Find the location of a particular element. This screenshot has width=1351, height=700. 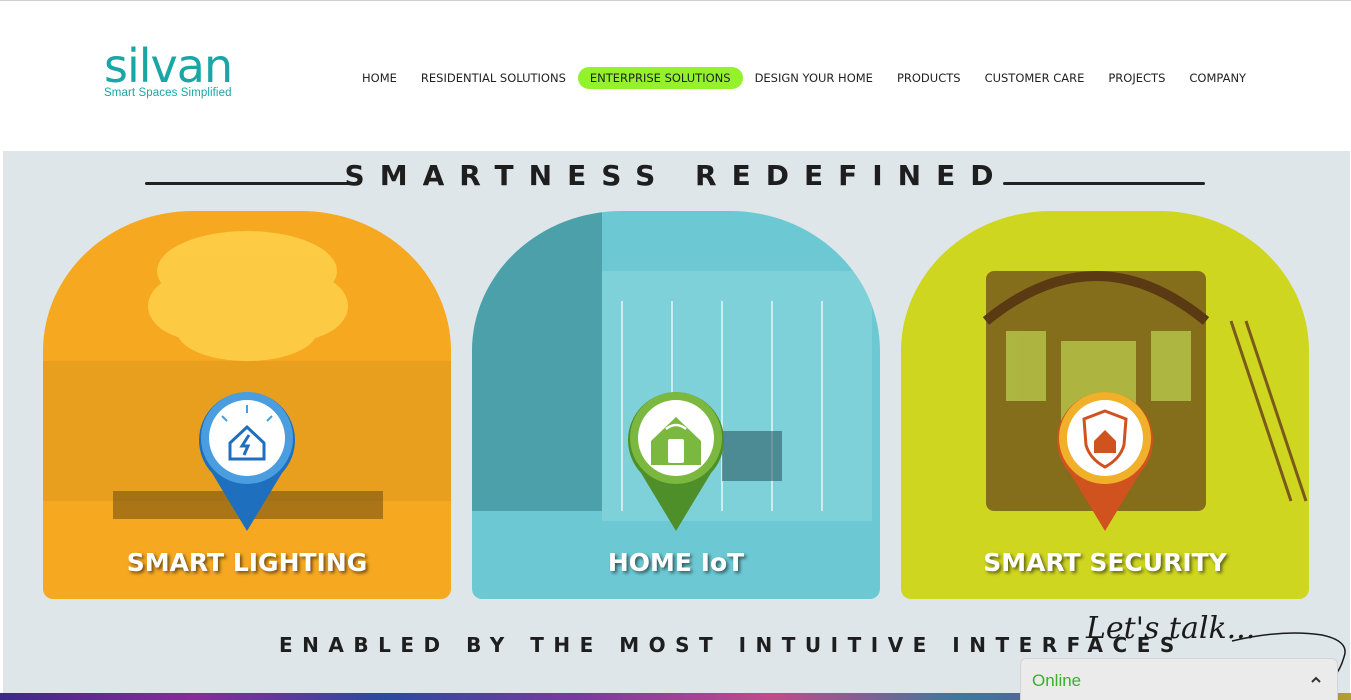

nav-projects: PROJECTS is located at coordinates (1136, 78).